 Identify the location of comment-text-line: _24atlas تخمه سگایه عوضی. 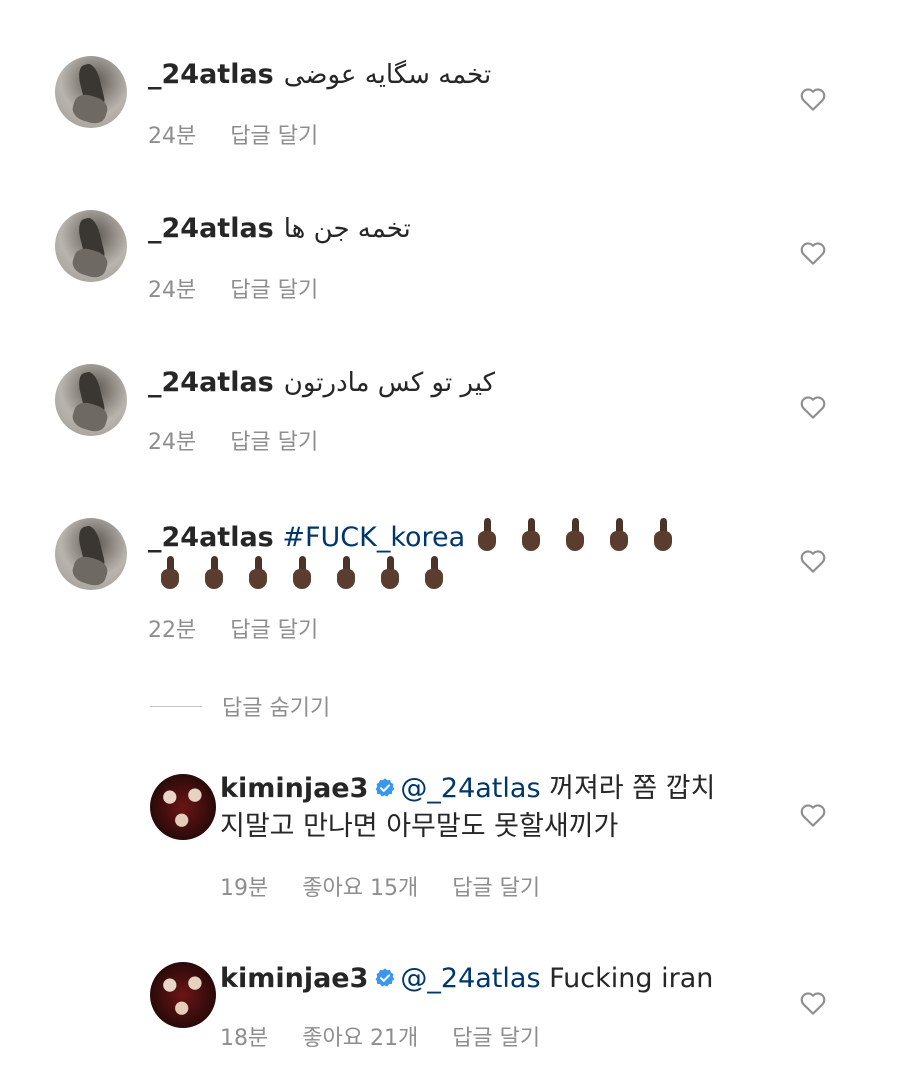
(319, 75).